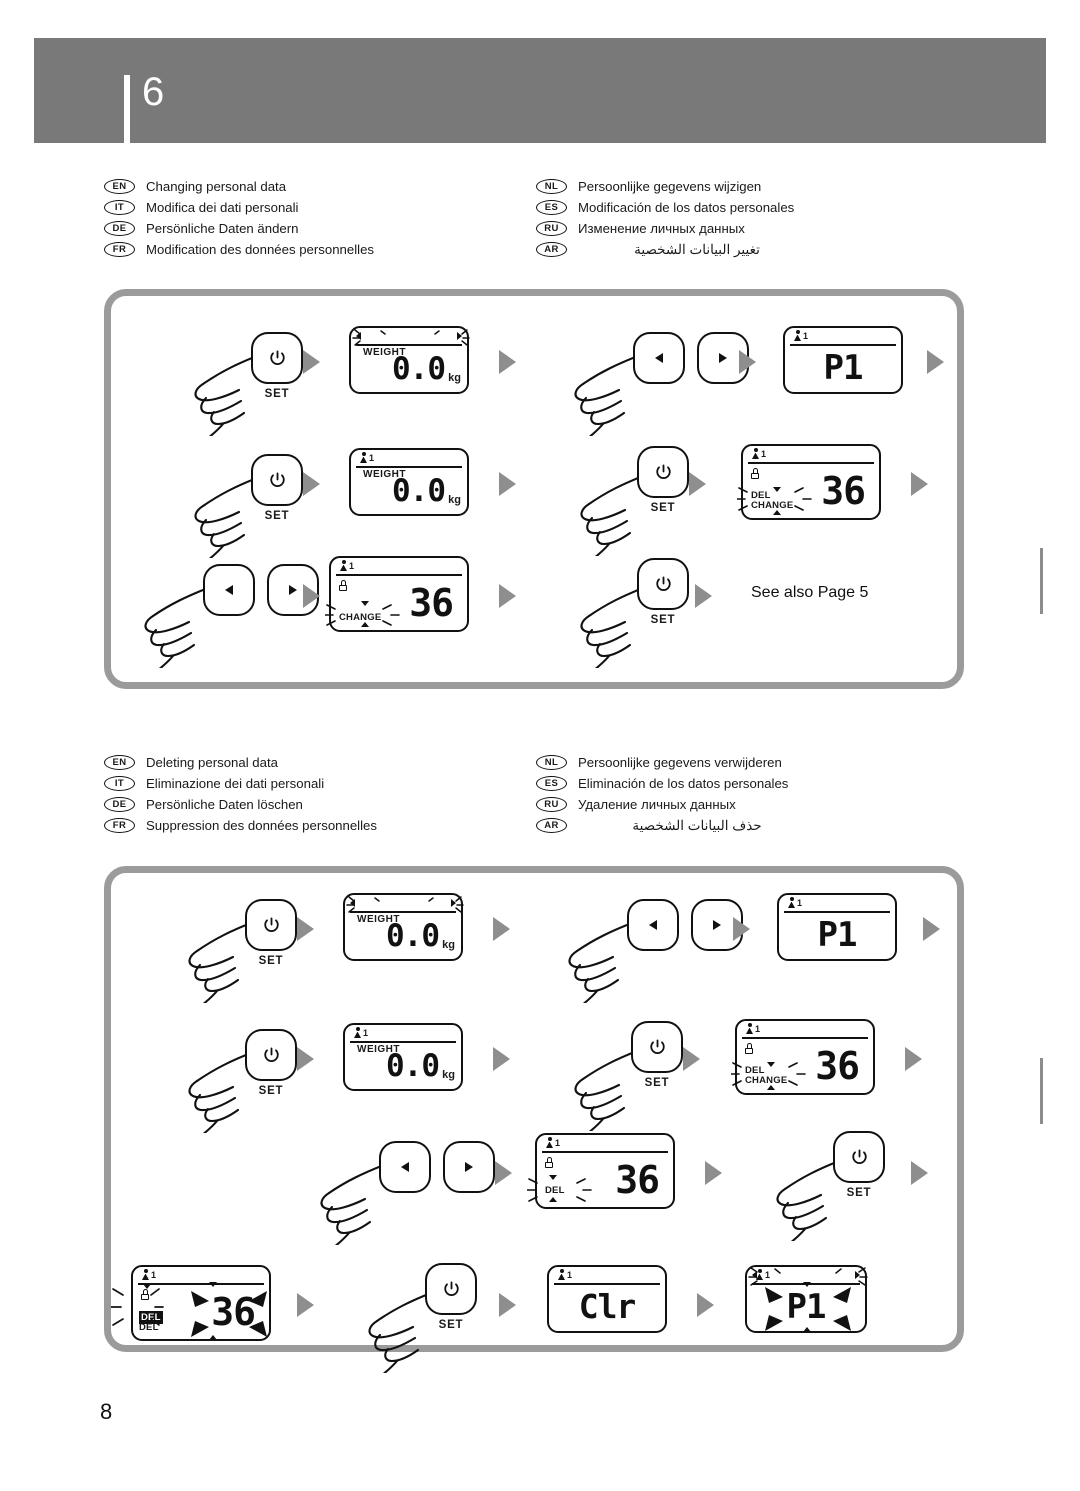 This screenshot has width=1080, height=1491. Describe the element at coordinates (551, 762) in the screenshot. I see `language-tag-nl: NL` at that location.